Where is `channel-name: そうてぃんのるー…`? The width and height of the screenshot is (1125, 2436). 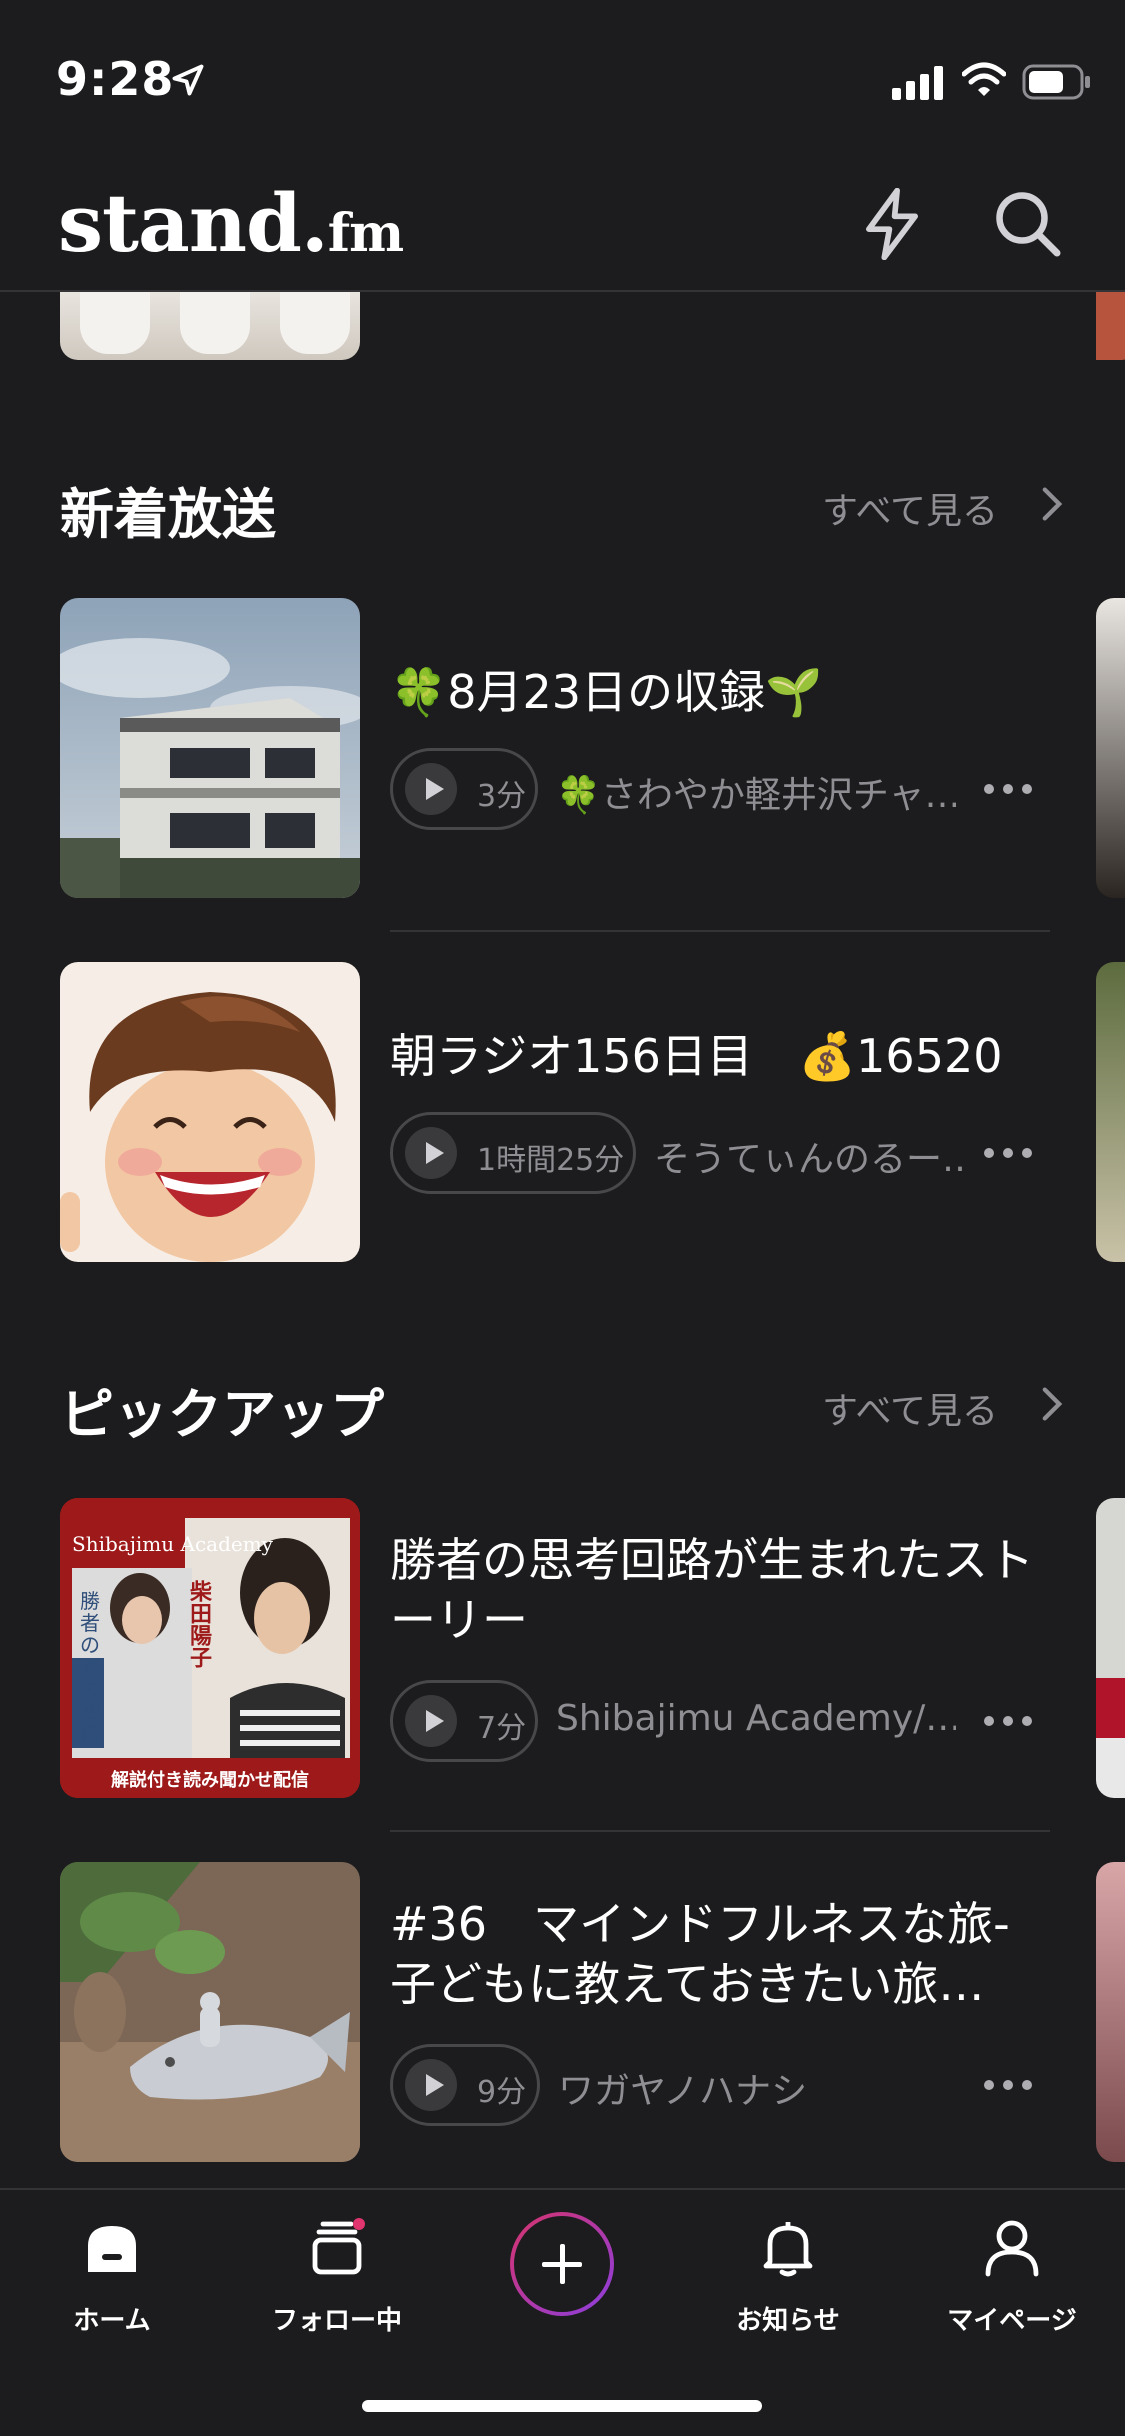
channel-name: そうてぃんのるー… is located at coordinates (809, 1156).